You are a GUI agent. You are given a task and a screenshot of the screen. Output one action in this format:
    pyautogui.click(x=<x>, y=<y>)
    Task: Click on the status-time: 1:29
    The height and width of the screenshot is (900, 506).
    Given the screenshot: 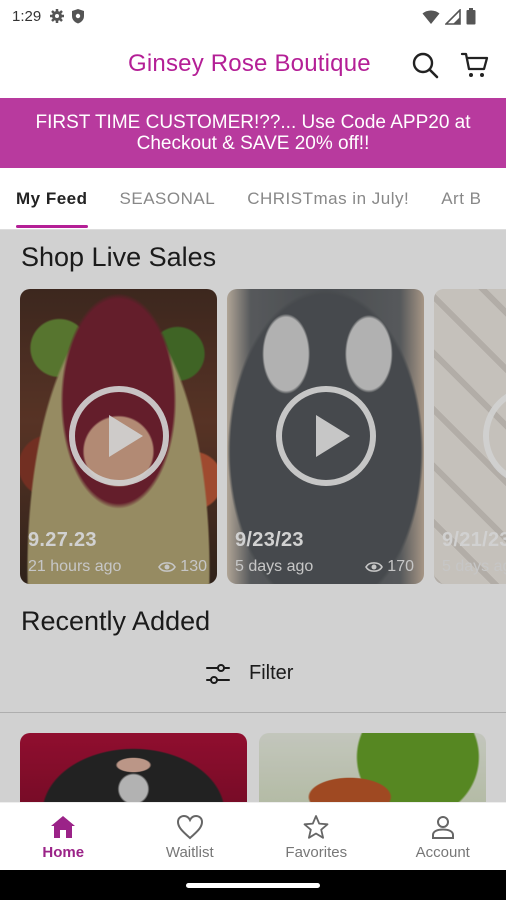 What is the action you would take?
    pyautogui.click(x=27, y=16)
    